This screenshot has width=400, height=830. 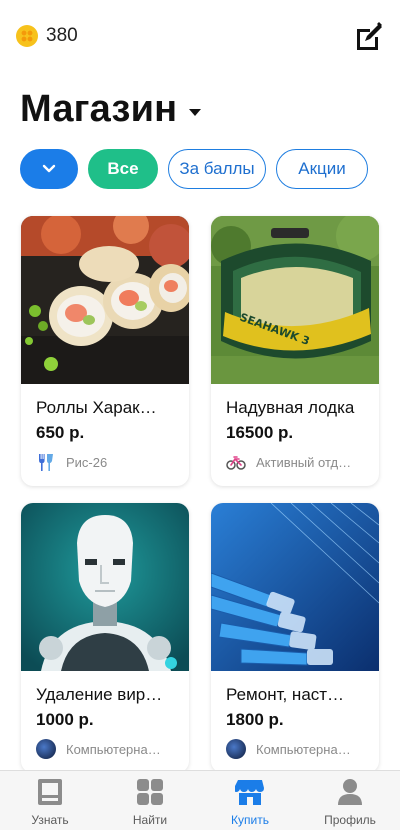 What do you see at coordinates (249, 792) in the screenshot?
I see `store-icon` at bounding box center [249, 792].